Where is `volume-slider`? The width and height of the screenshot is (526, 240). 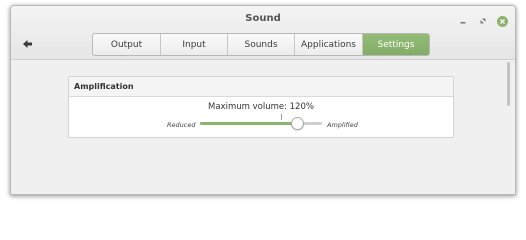
volume-slider is located at coordinates (261, 122).